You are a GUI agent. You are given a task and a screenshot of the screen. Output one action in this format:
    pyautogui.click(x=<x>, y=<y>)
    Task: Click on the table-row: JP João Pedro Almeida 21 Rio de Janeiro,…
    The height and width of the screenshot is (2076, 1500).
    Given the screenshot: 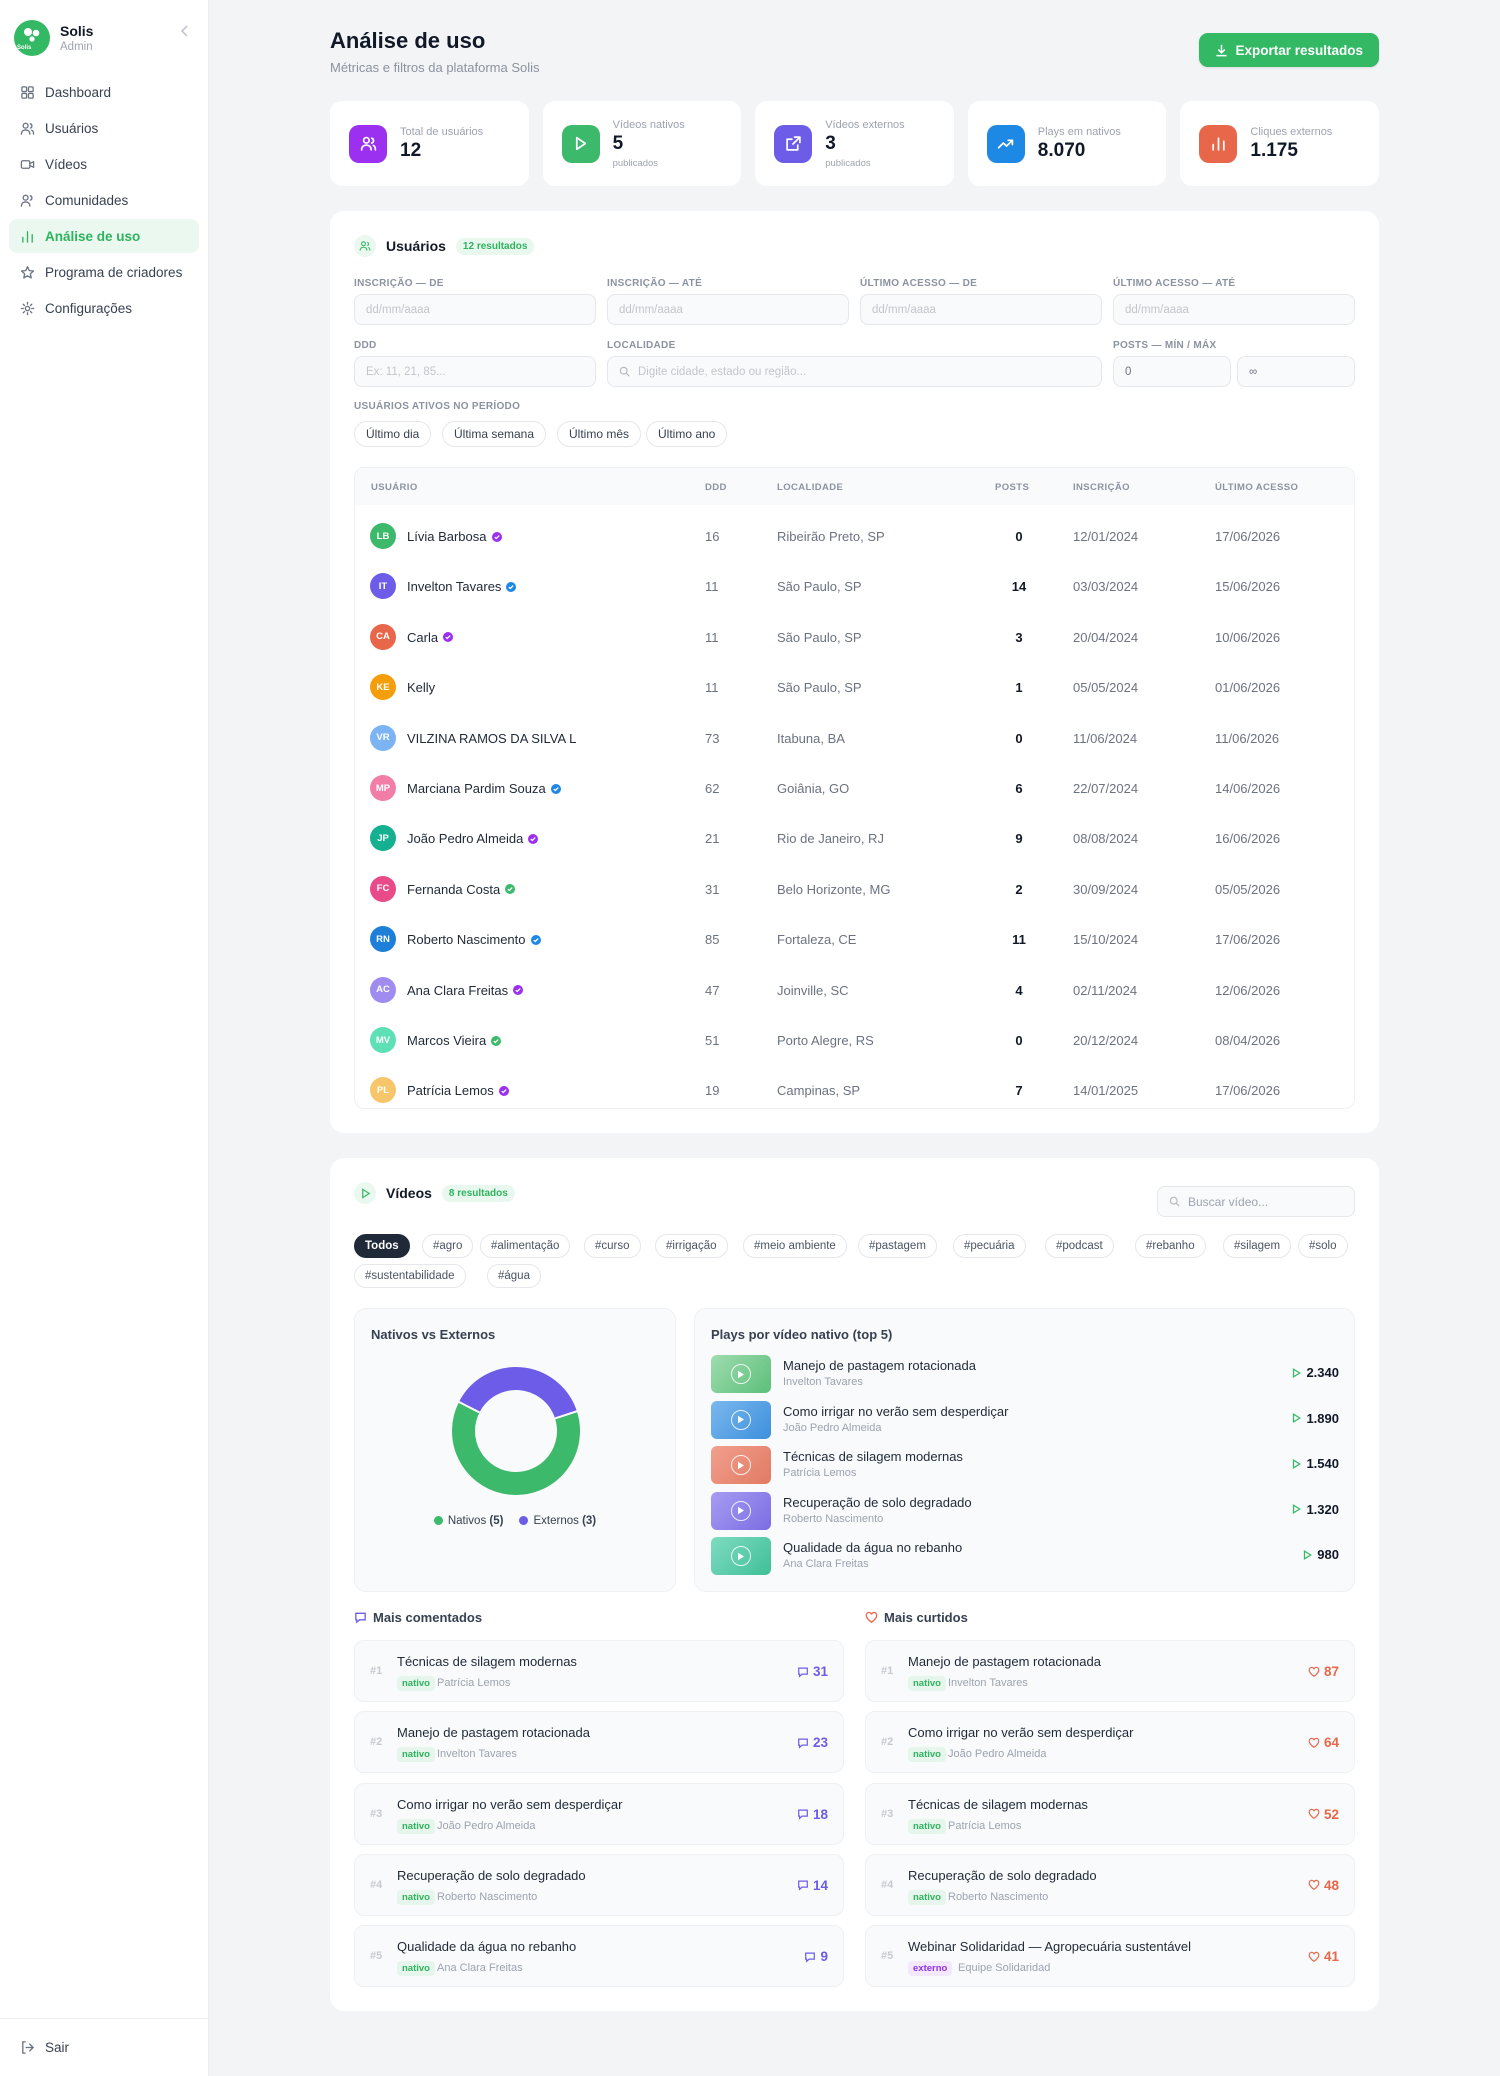 What is the action you would take?
    pyautogui.click(x=854, y=837)
    